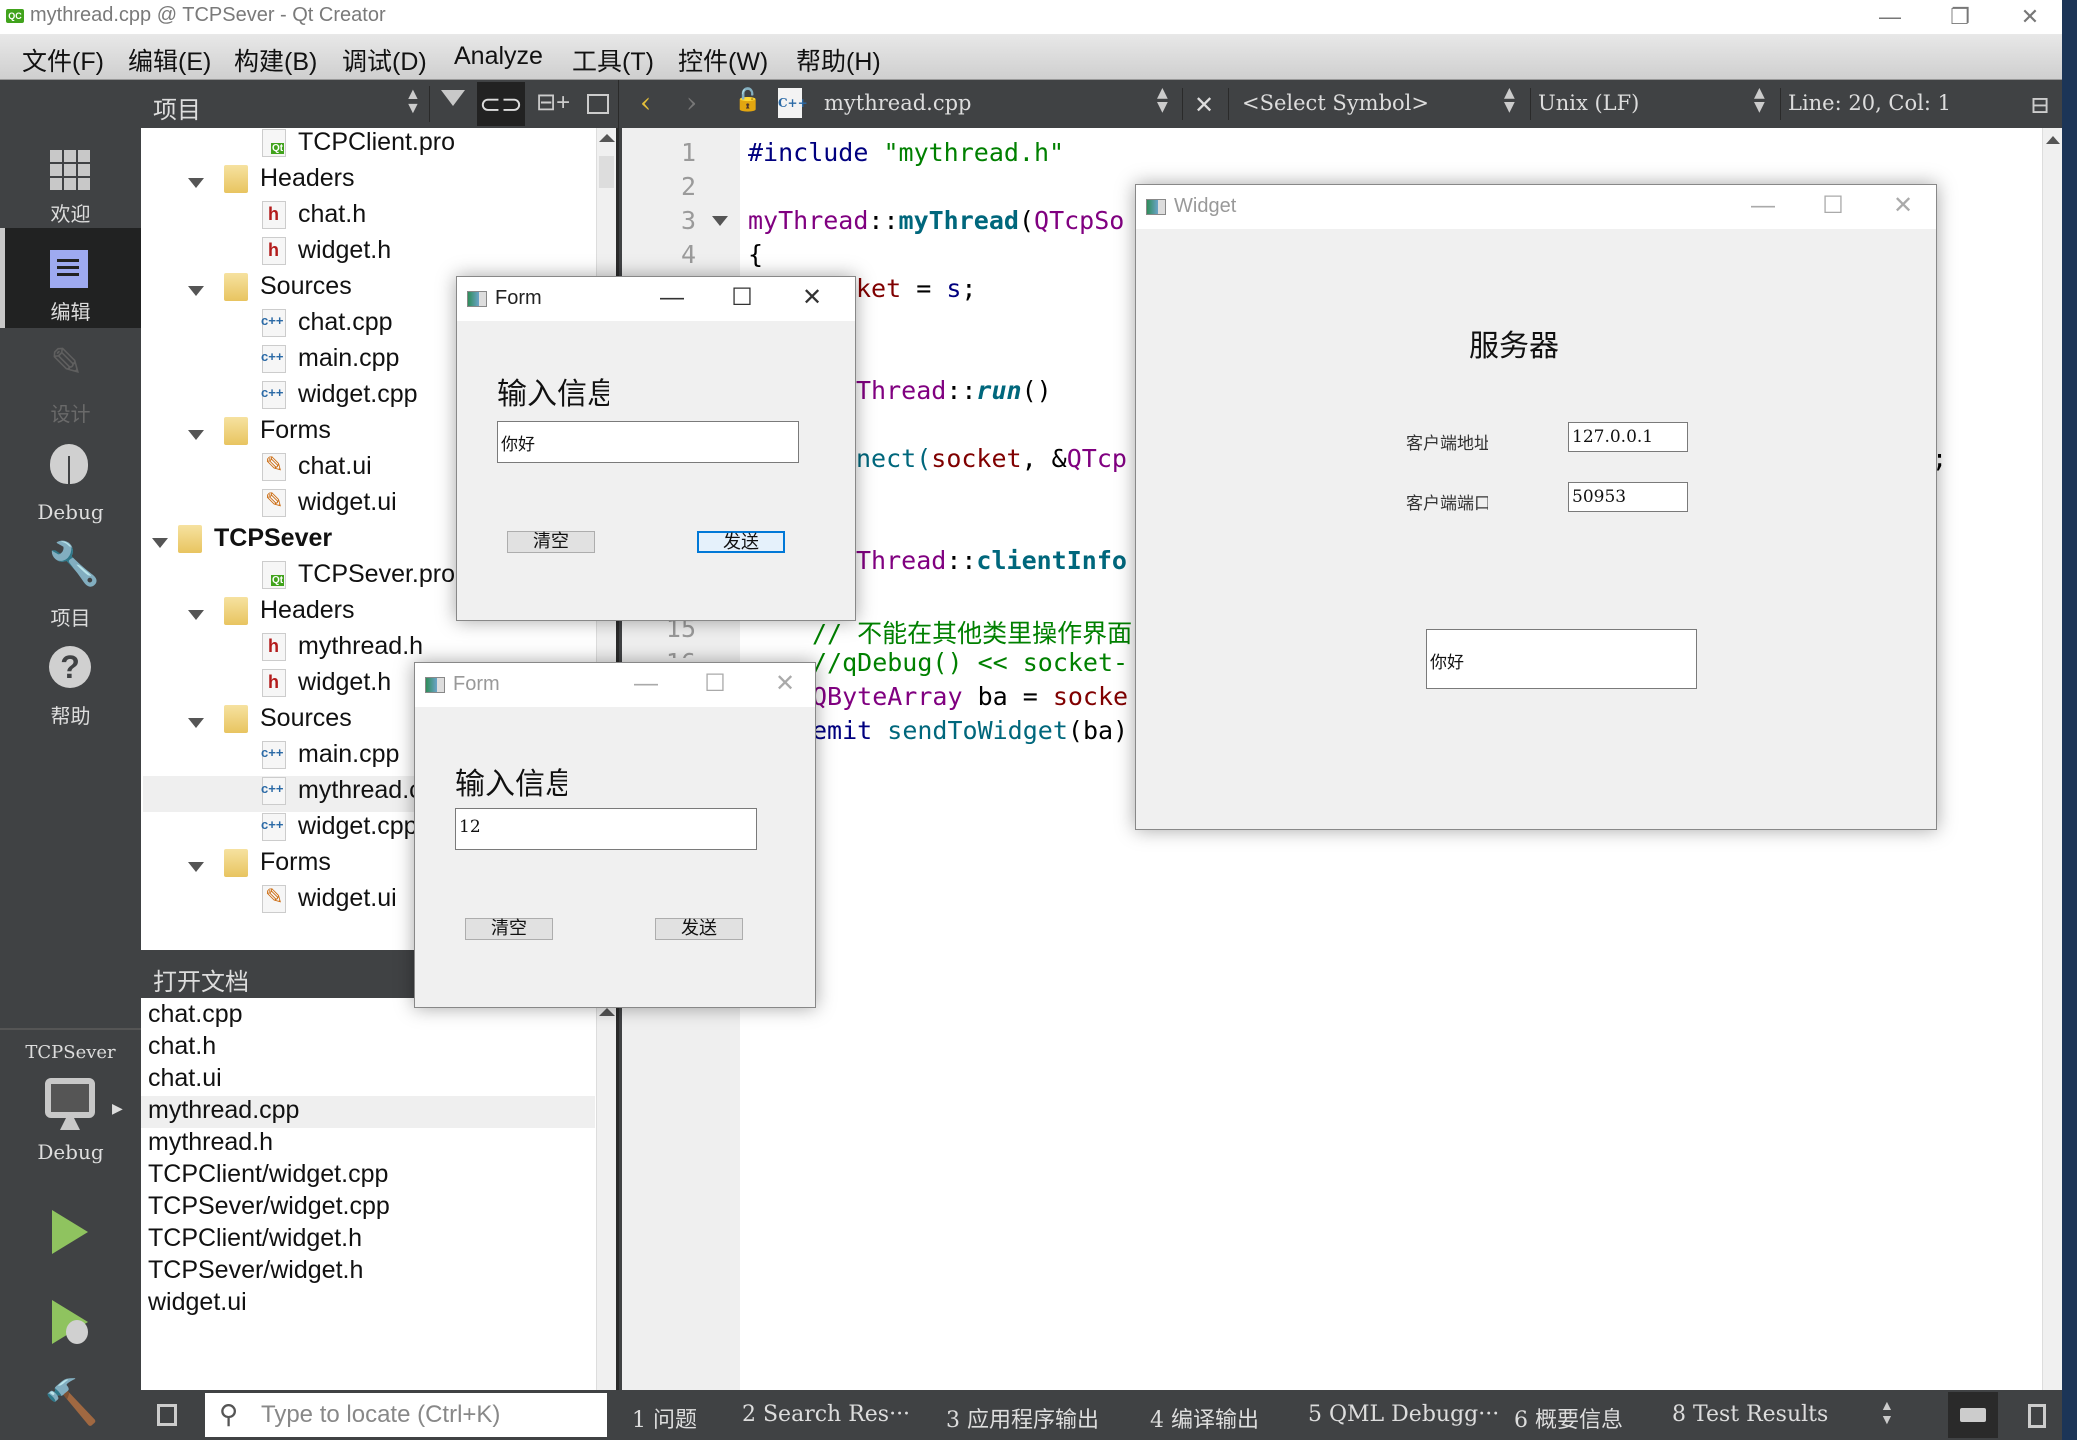 The width and height of the screenshot is (2077, 1440). Describe the element at coordinates (664, 1418) in the screenshot. I see `output-tab-issues: 1 问题` at that location.